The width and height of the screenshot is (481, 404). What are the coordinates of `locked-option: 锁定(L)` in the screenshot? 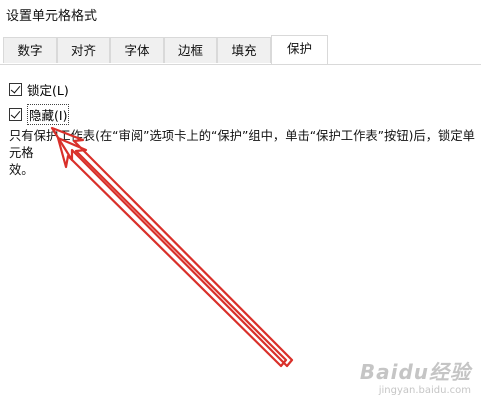 It's located at (39, 89).